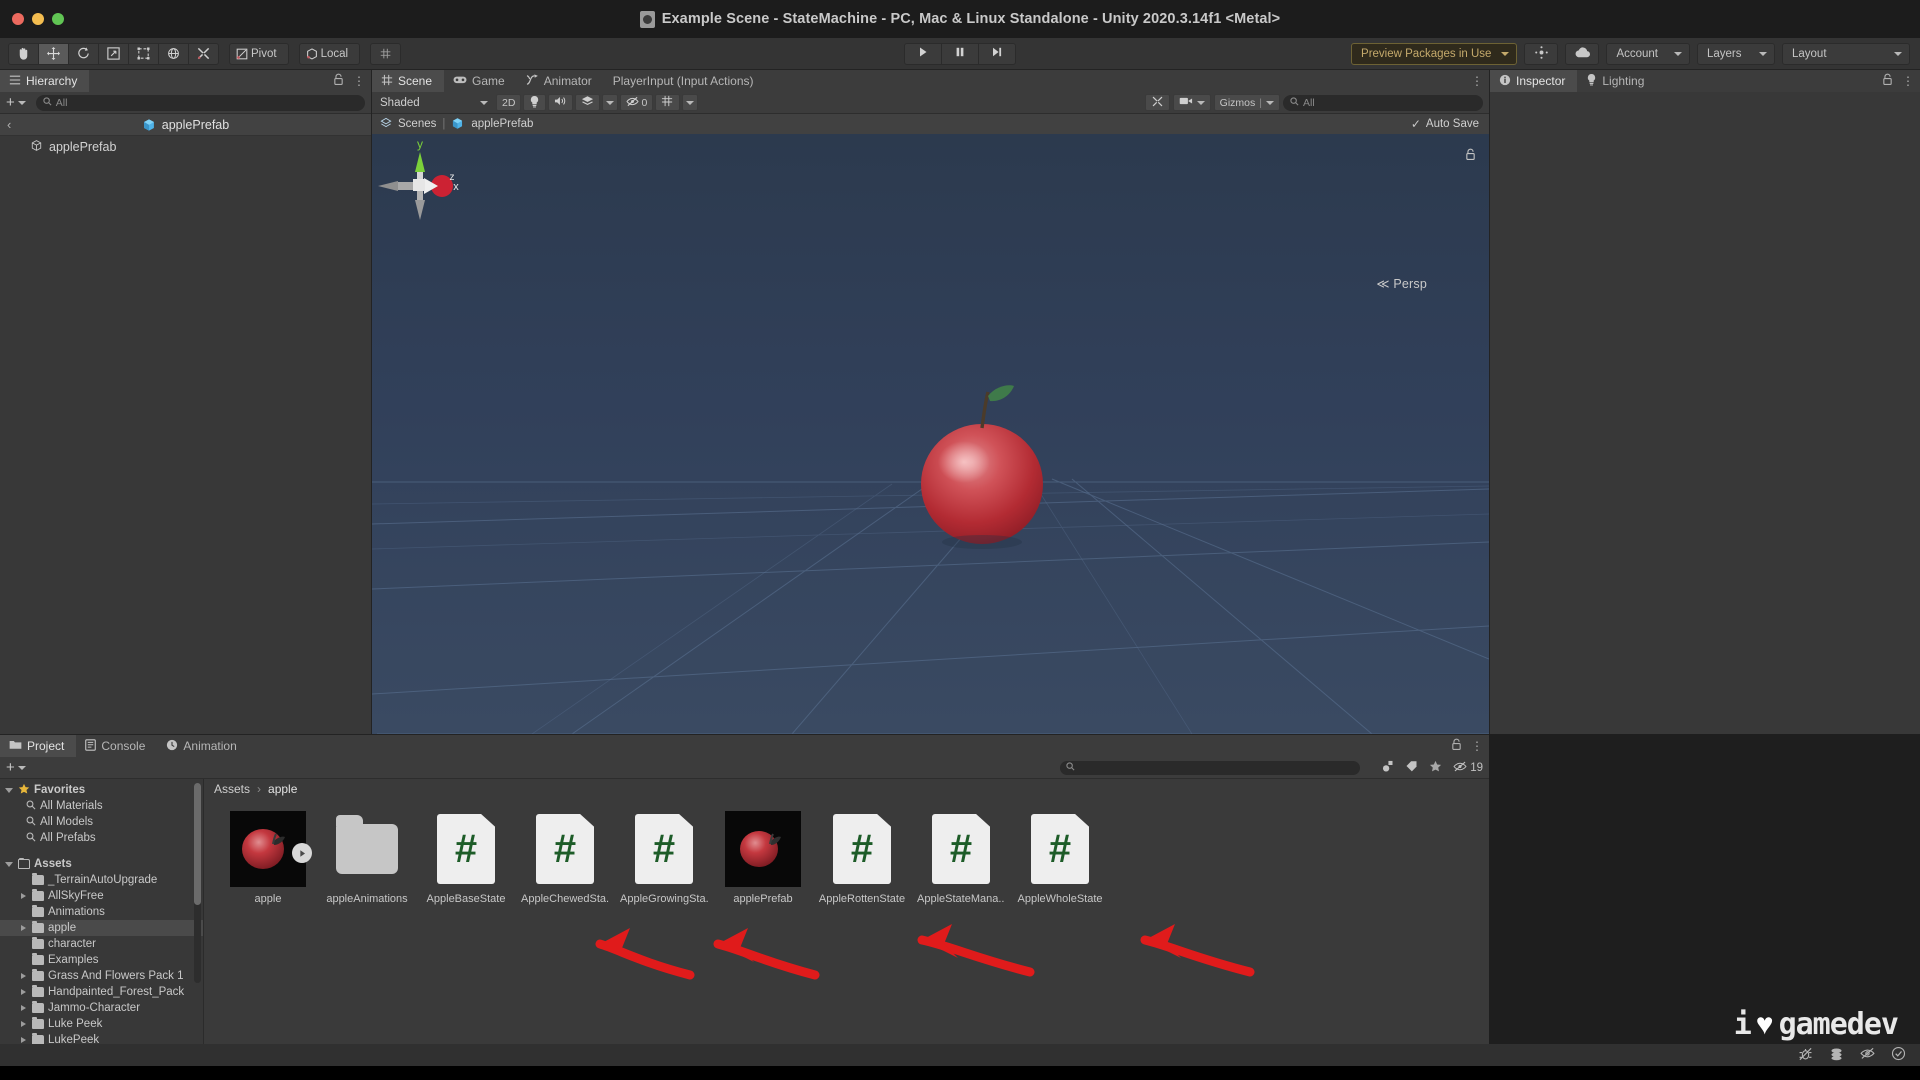  Describe the element at coordinates (282, 789) in the screenshot. I see `breadcrumb-apple: apple` at that location.